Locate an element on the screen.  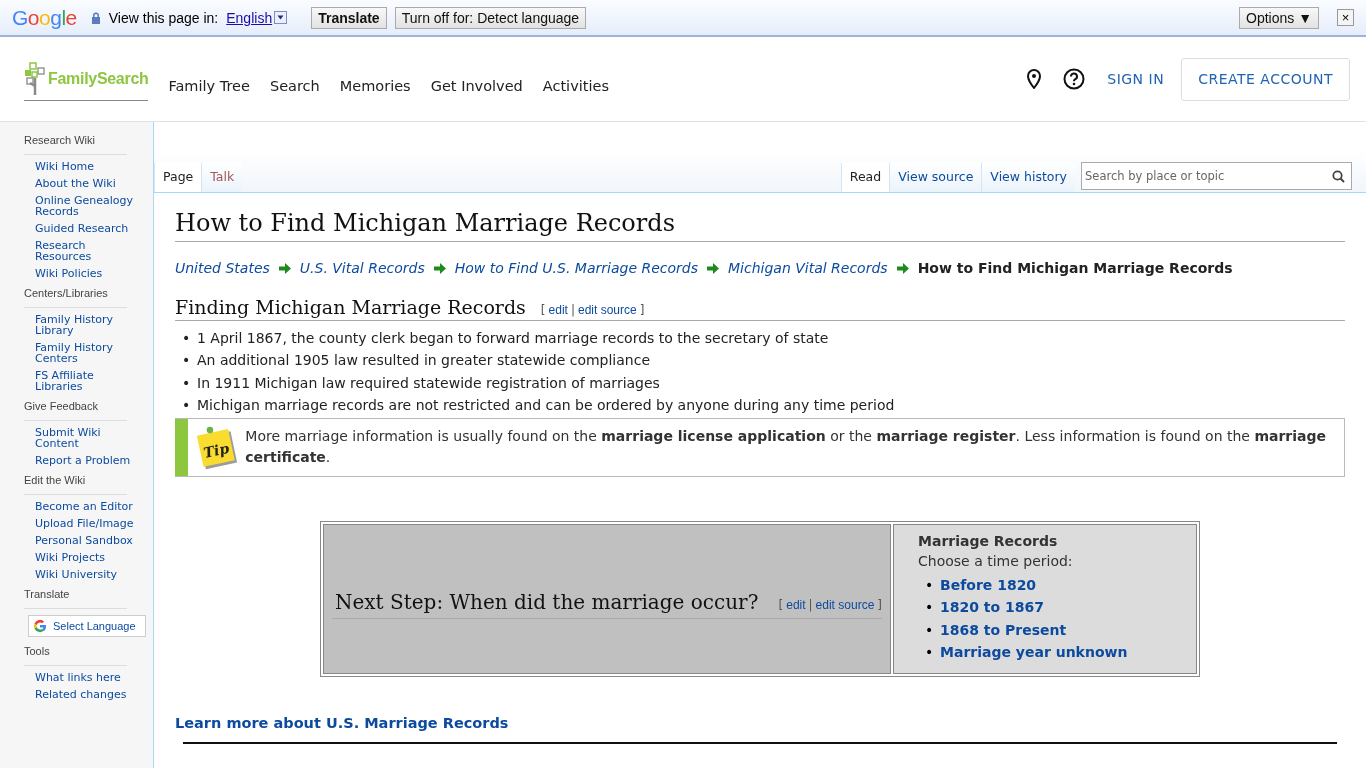
view-tab: View source is located at coordinates (935, 177).